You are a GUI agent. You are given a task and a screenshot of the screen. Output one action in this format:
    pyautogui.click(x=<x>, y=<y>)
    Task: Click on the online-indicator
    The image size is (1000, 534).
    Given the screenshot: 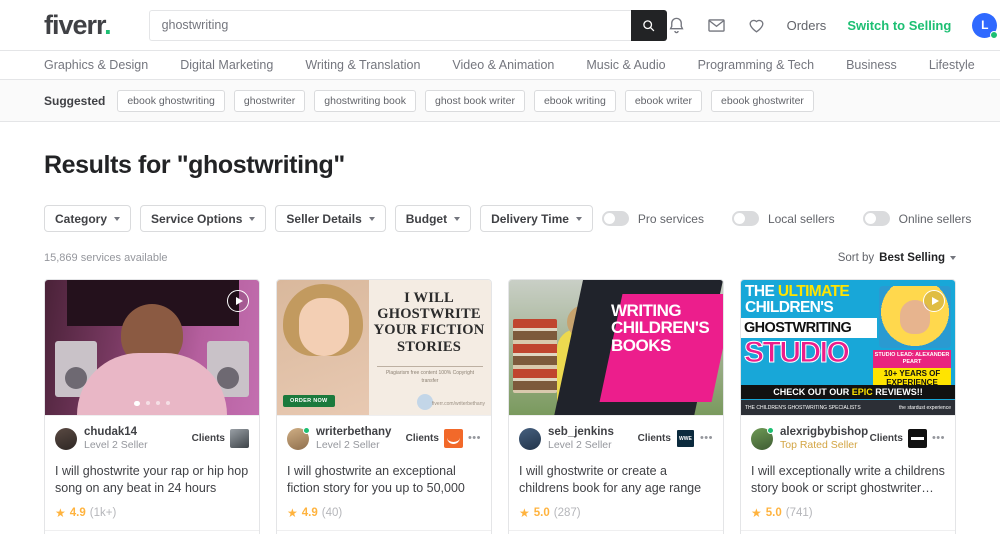 What is the action you would take?
    pyautogui.click(x=770, y=430)
    